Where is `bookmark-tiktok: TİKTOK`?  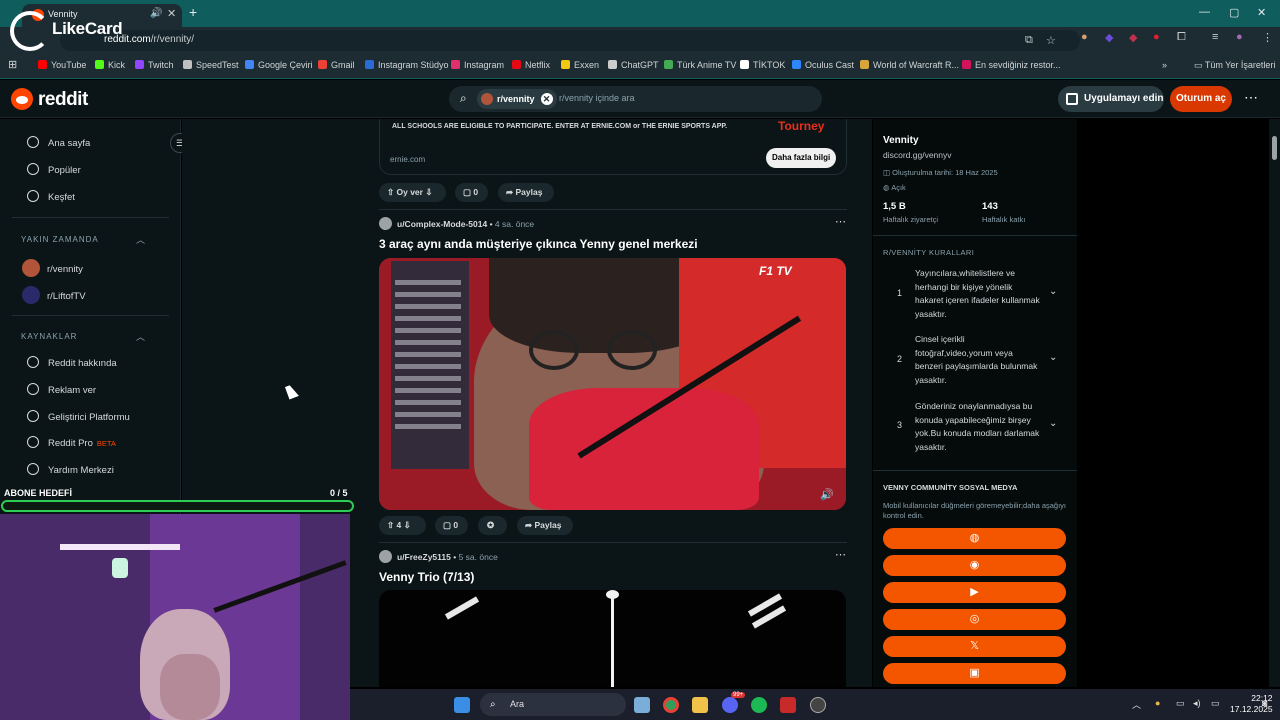
bookmark-tiktok: TİKTOK is located at coordinates (762, 65).